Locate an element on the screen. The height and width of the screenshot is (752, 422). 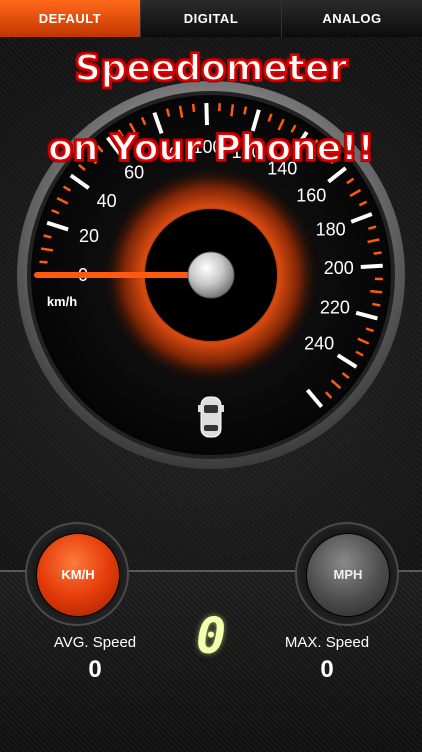
max-speed-label: MAX. Speed is located at coordinates (327, 642).